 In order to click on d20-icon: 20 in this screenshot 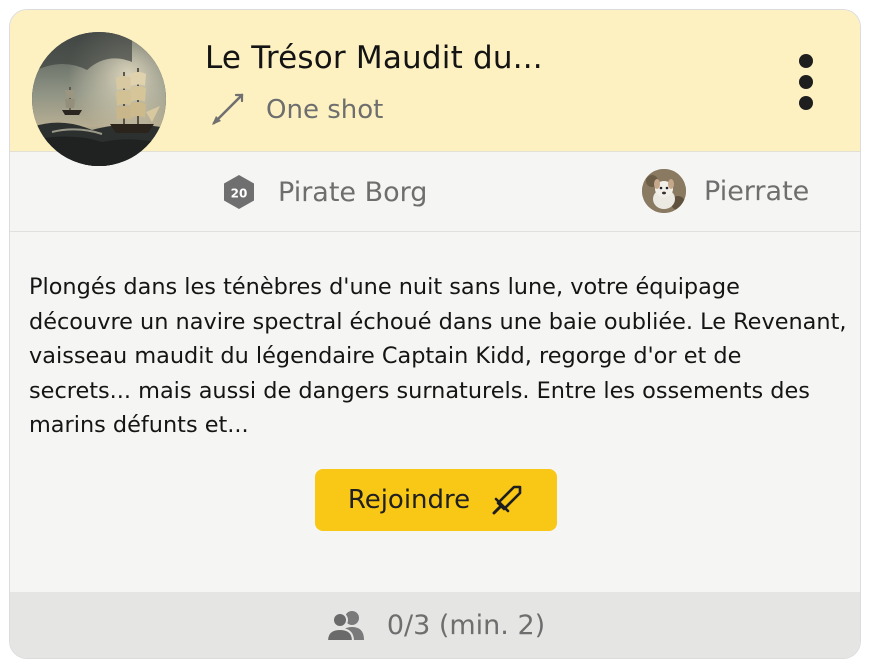, I will do `click(239, 192)`.